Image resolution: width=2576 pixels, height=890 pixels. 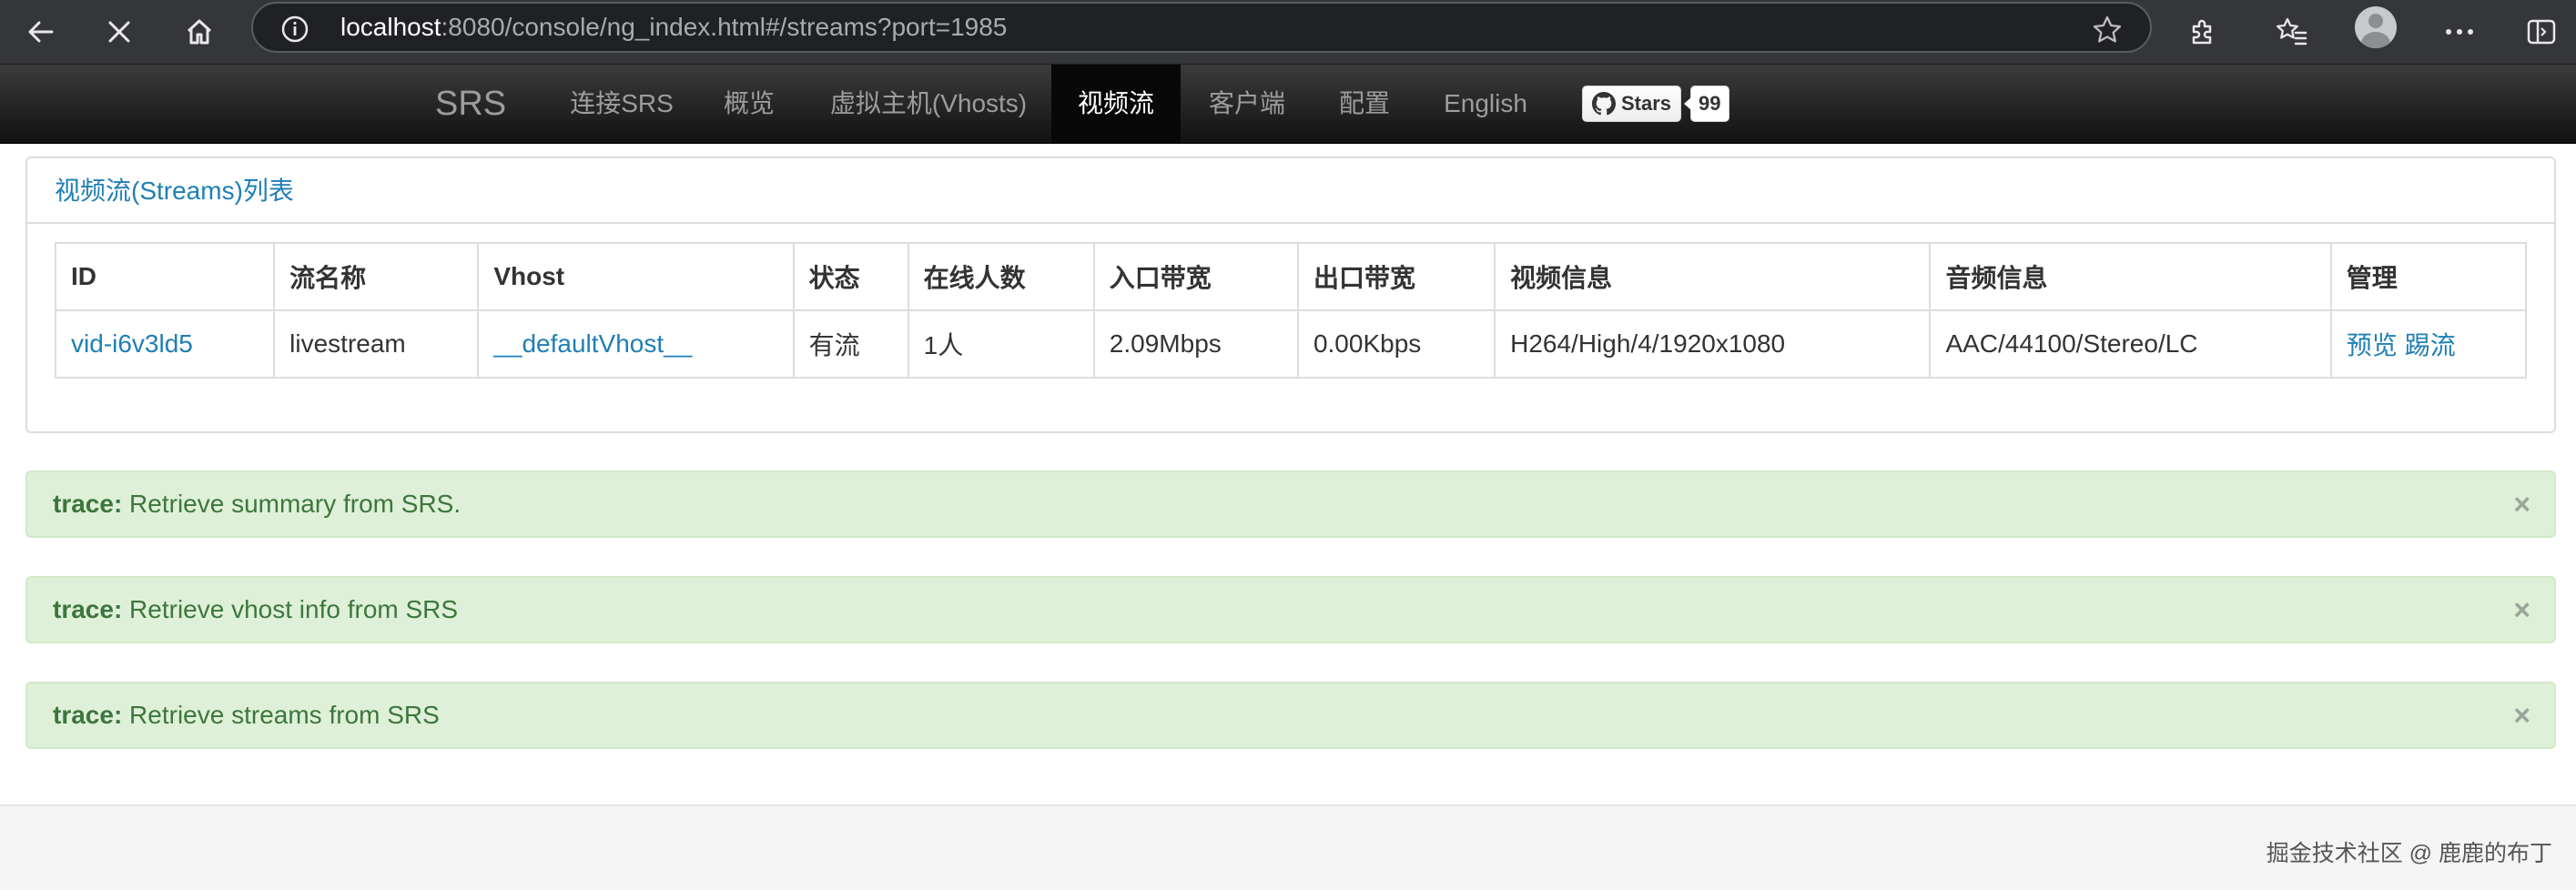 What do you see at coordinates (1604, 104) in the screenshot?
I see `github-icon` at bounding box center [1604, 104].